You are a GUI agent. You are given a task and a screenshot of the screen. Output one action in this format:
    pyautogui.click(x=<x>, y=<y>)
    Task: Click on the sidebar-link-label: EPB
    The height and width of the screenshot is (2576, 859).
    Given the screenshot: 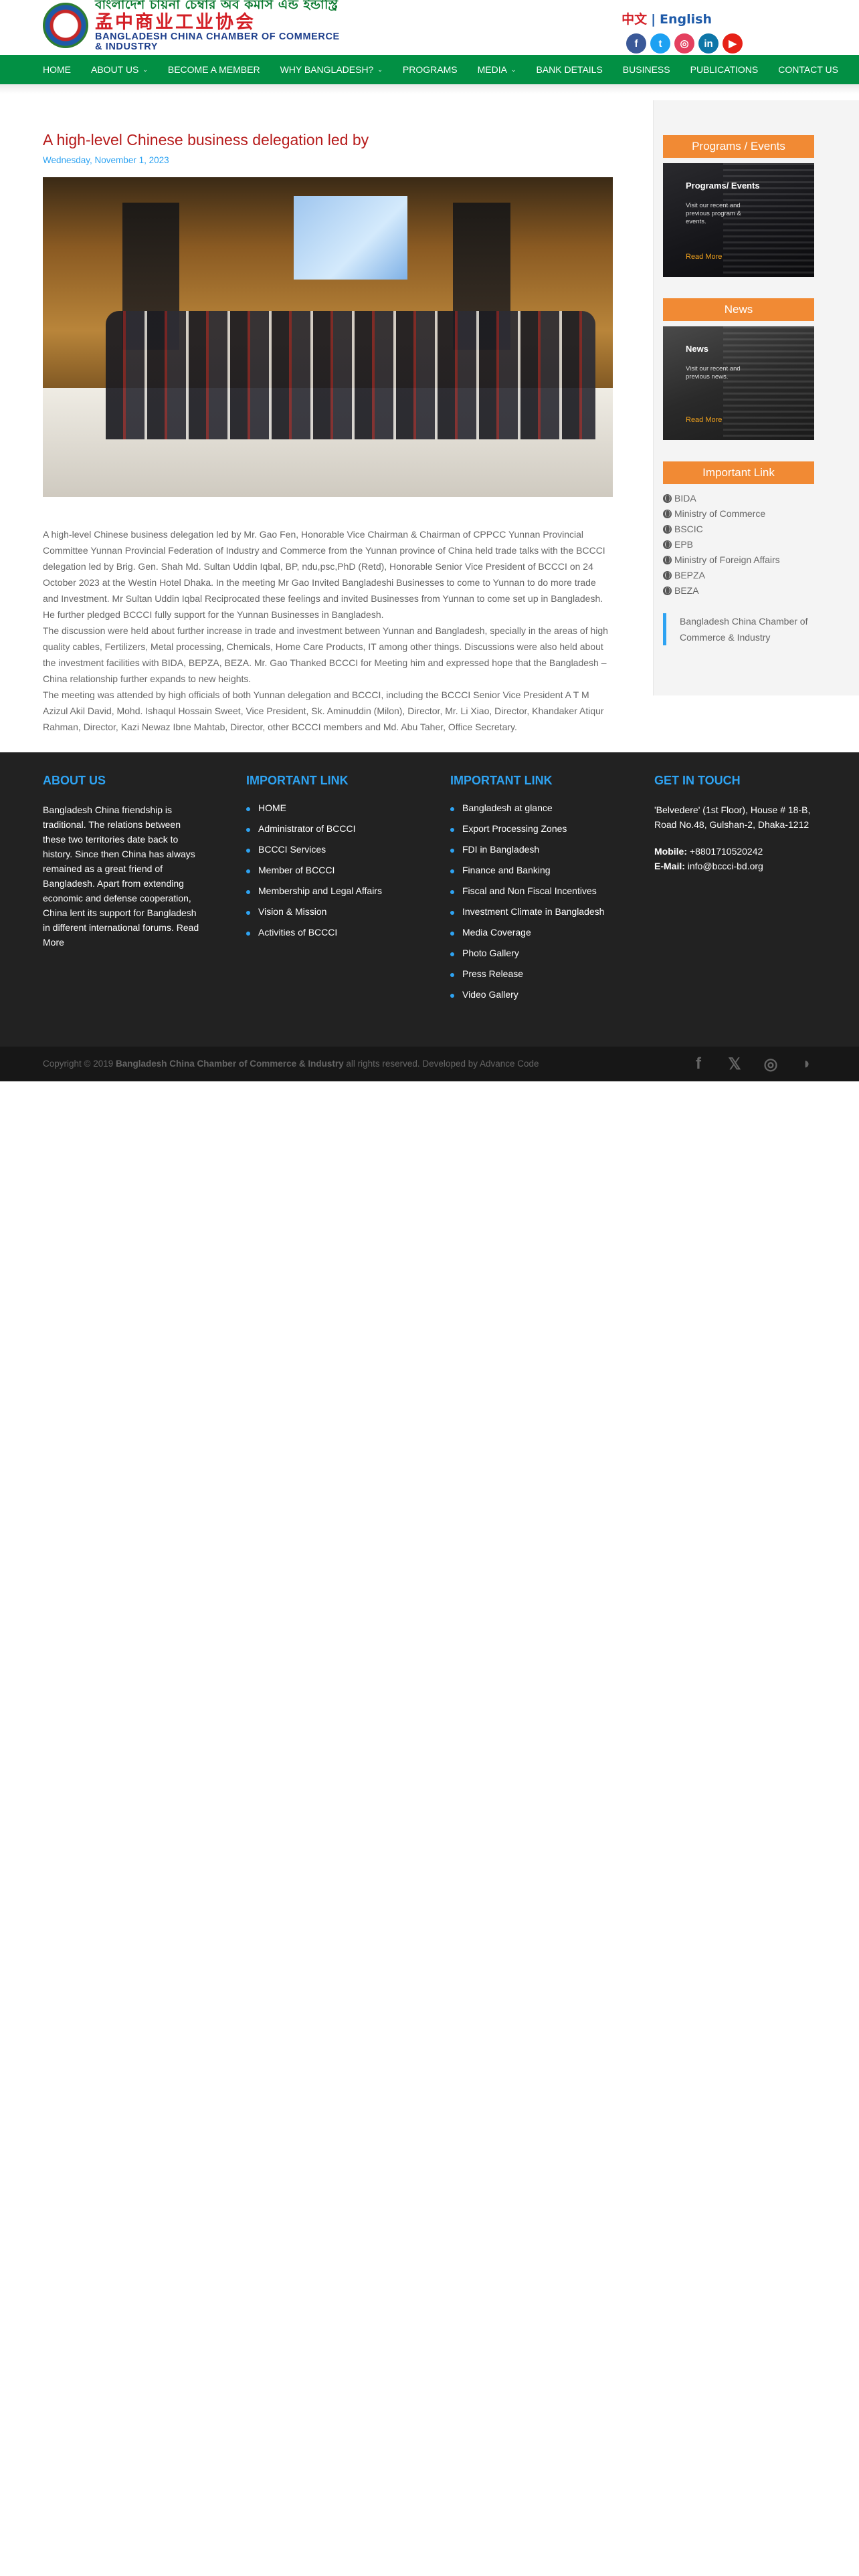 What is the action you would take?
    pyautogui.click(x=684, y=544)
    